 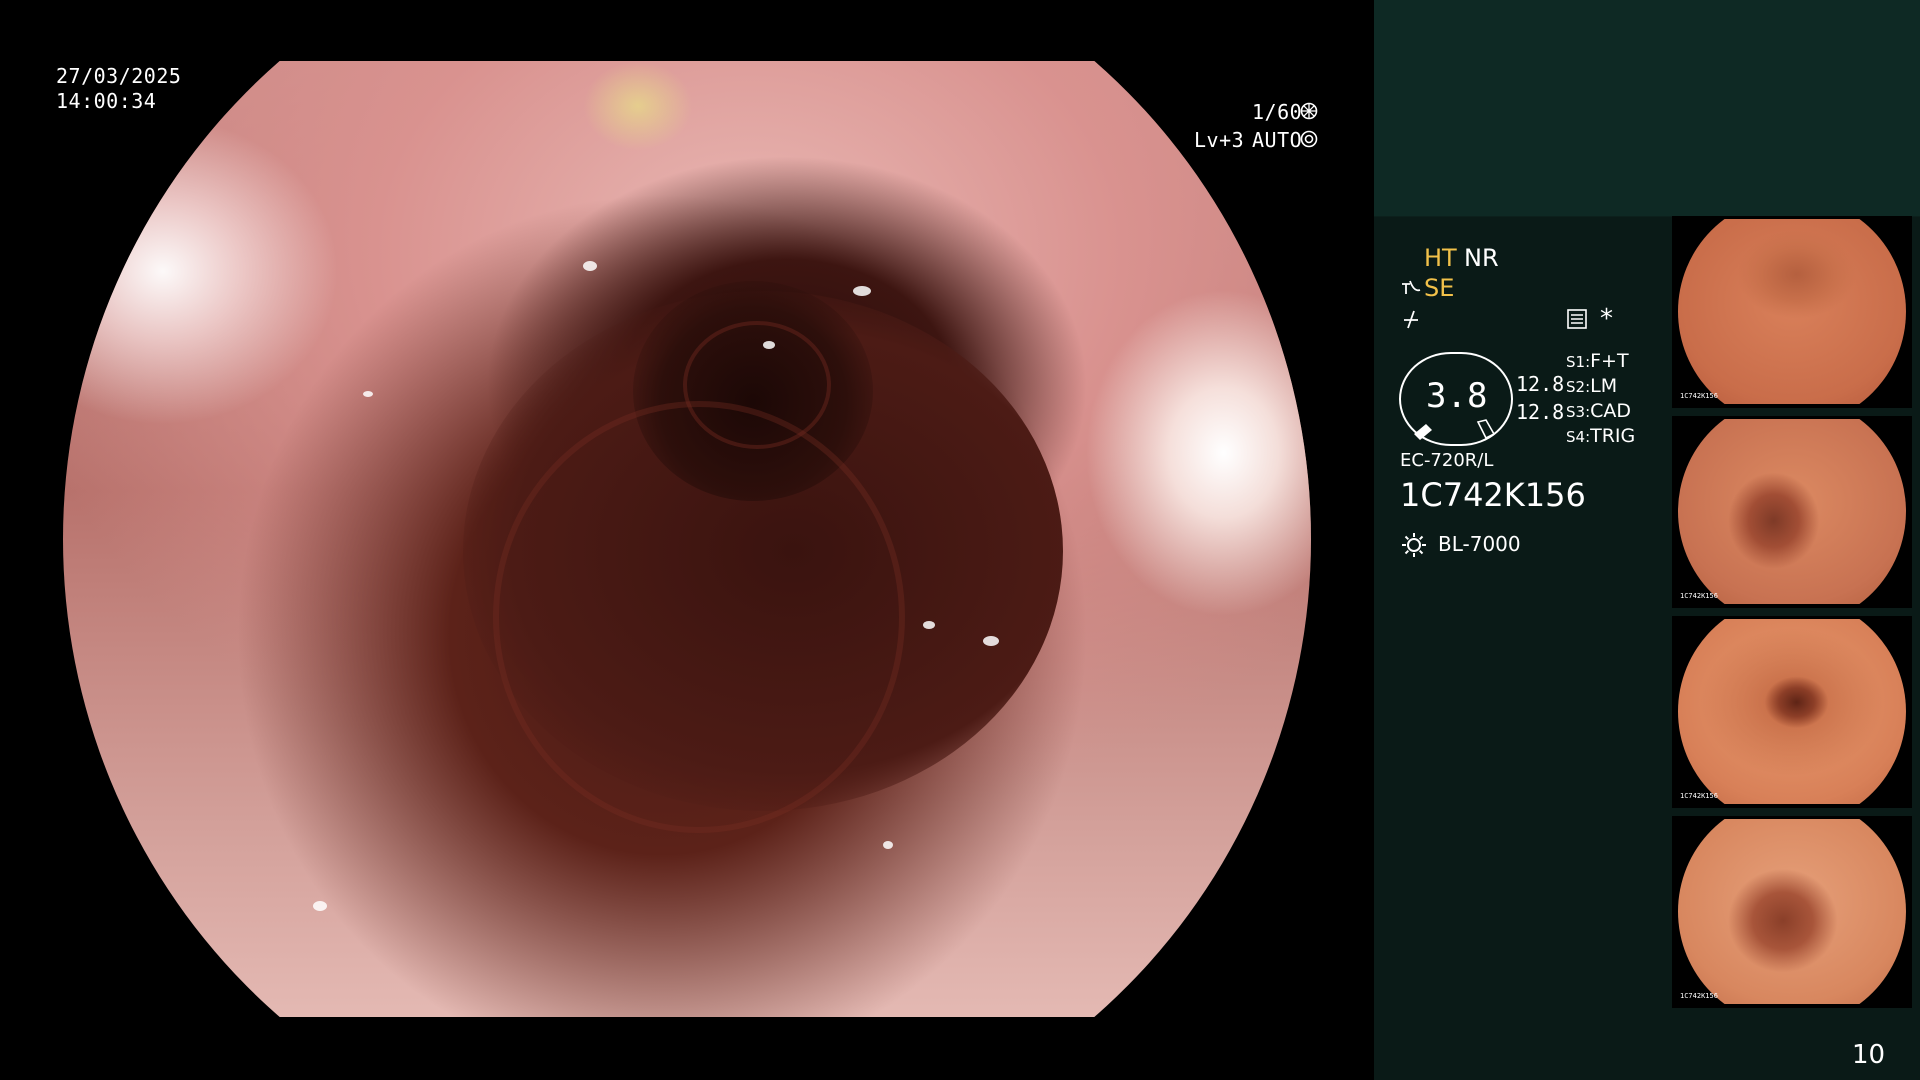 What do you see at coordinates (1604, 386) in the screenshot?
I see `switch-value: LM` at bounding box center [1604, 386].